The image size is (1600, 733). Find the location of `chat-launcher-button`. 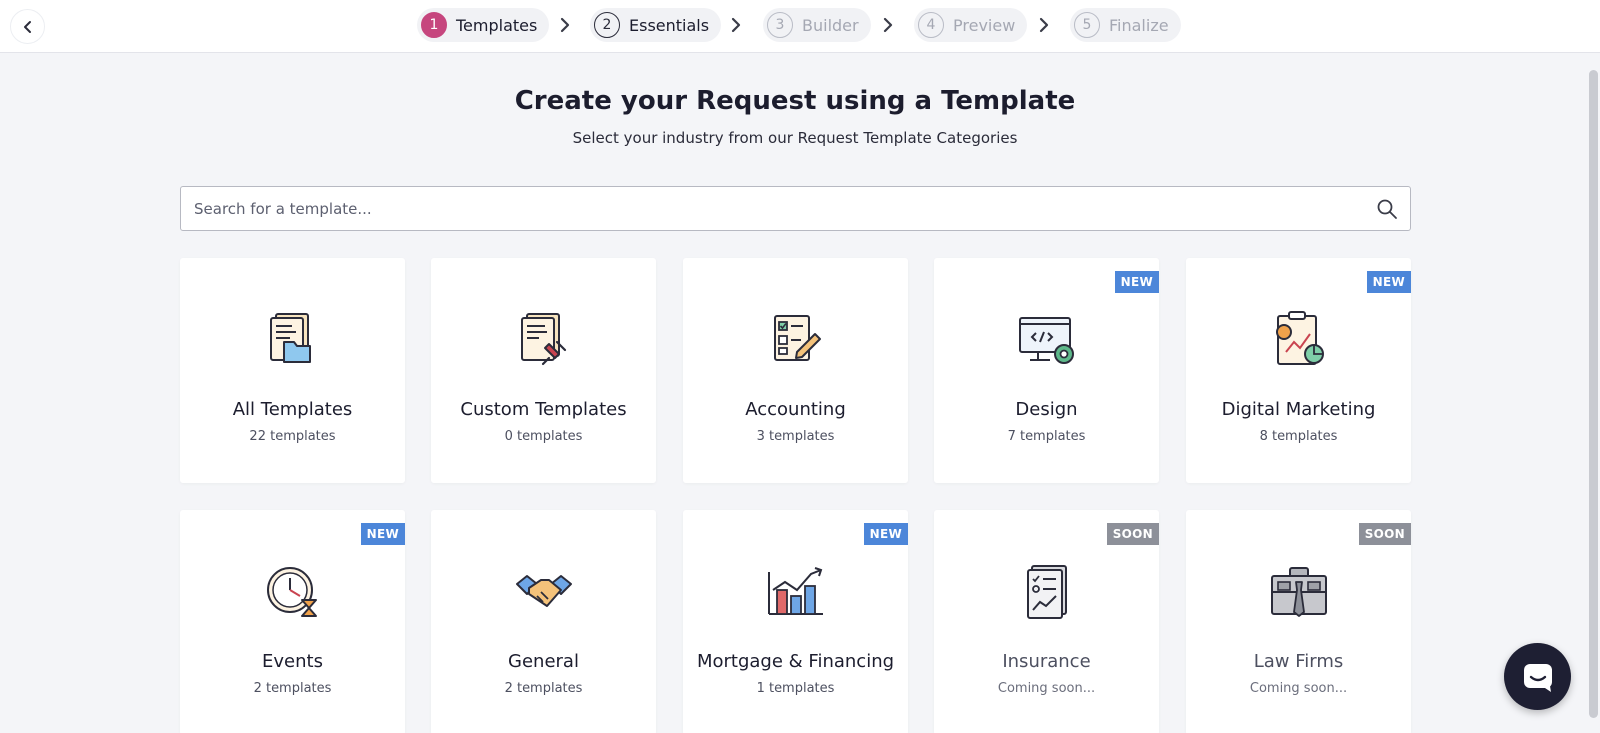

chat-launcher-button is located at coordinates (1537, 676).